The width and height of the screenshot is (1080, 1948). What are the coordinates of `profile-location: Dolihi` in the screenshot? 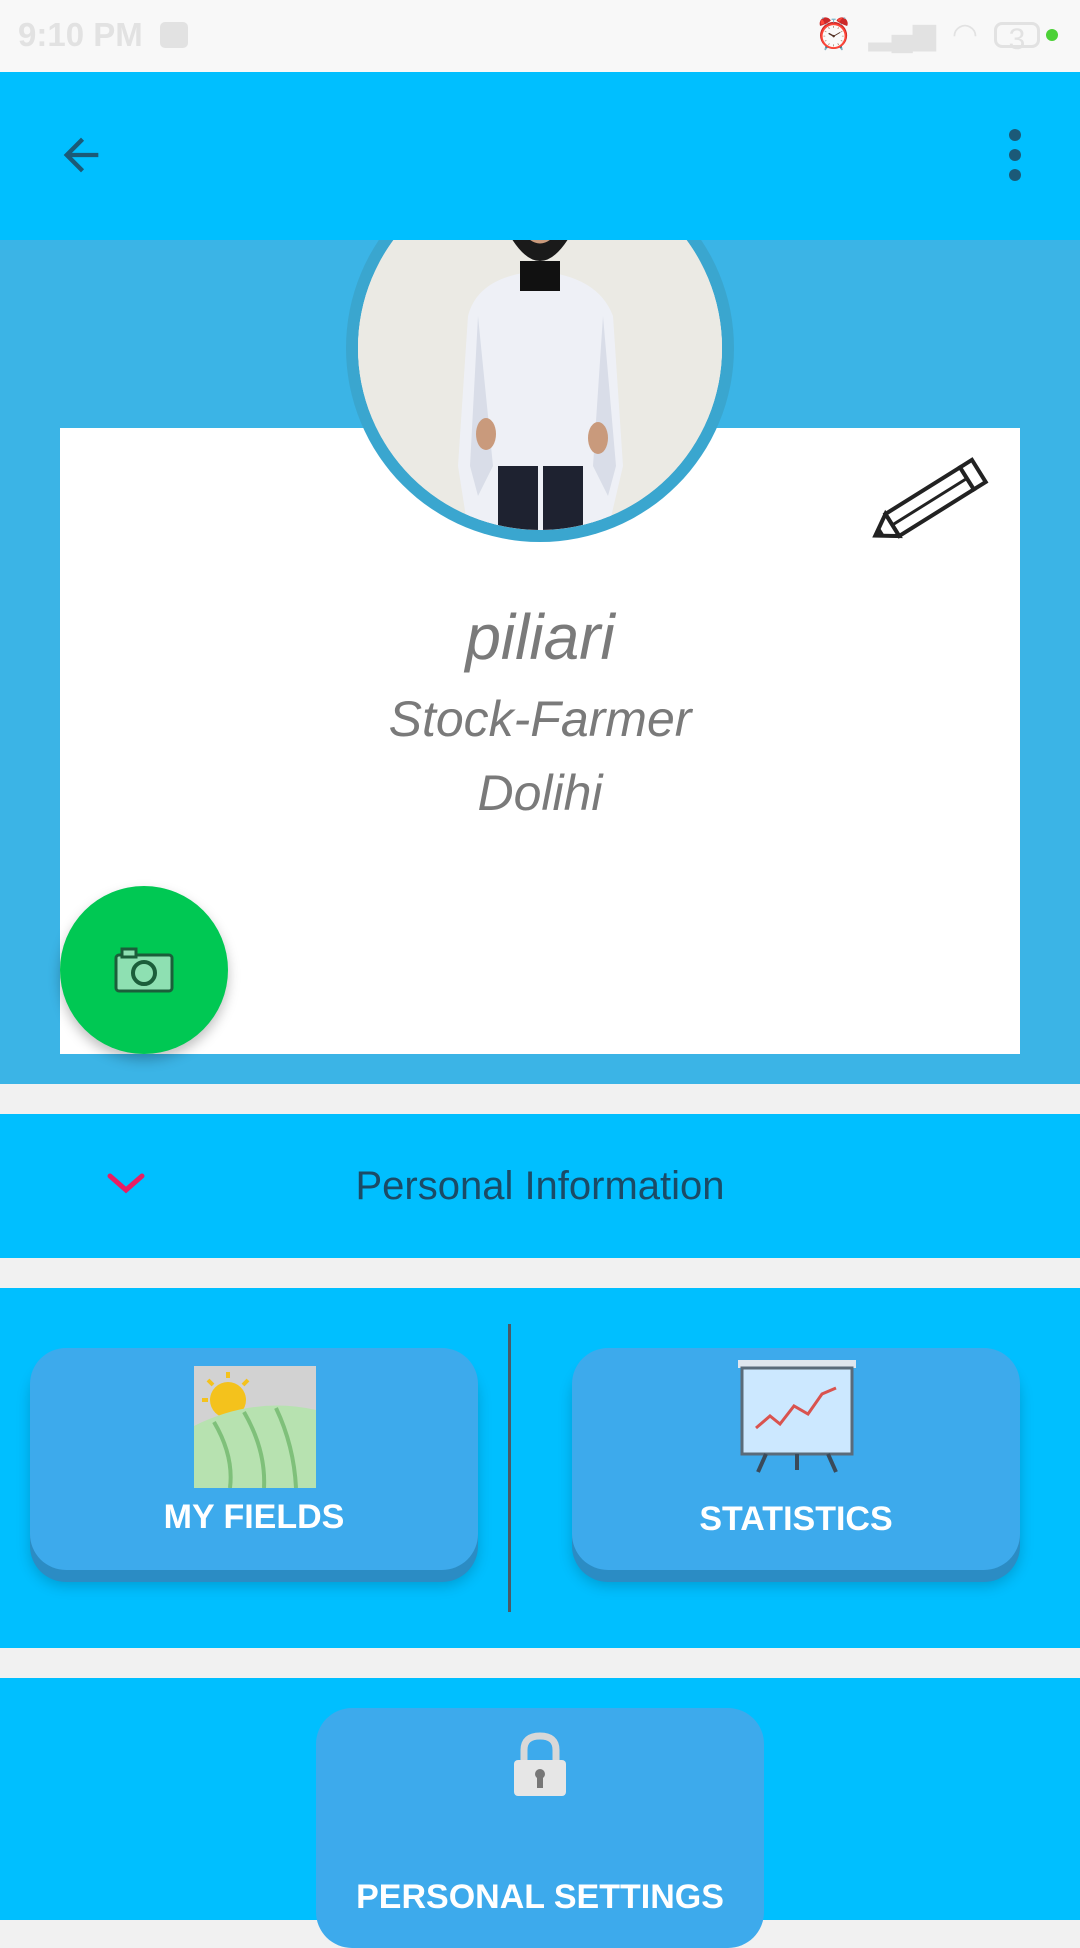 It's located at (540, 793).